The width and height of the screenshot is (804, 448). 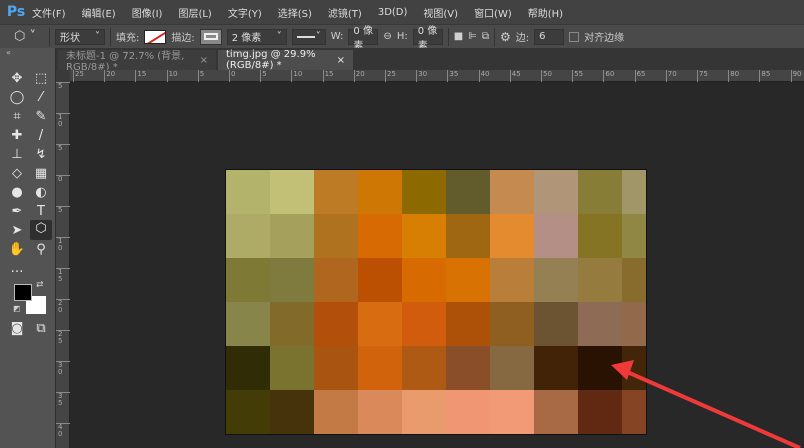 What do you see at coordinates (622, 370) in the screenshot?
I see `arrow-head` at bounding box center [622, 370].